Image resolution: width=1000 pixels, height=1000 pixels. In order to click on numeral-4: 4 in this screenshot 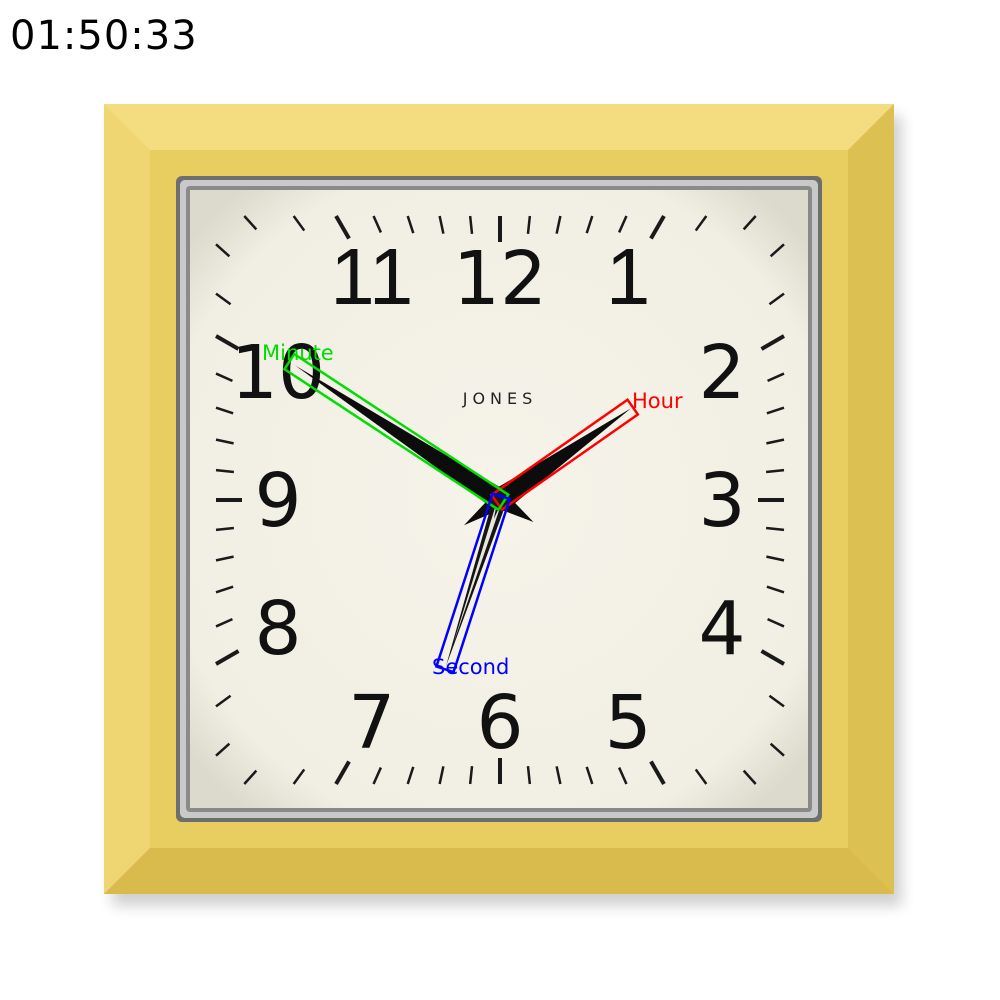, I will do `click(721, 629)`.